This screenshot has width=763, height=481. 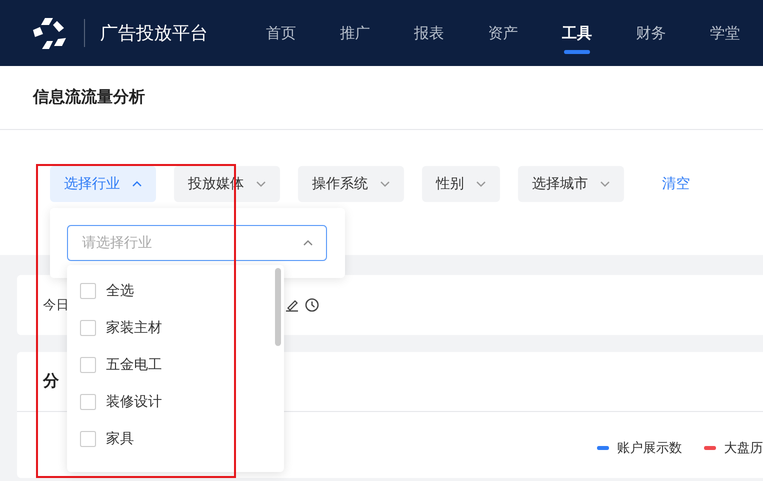 I want to click on legend-label: 账户展示数, so click(x=649, y=448).